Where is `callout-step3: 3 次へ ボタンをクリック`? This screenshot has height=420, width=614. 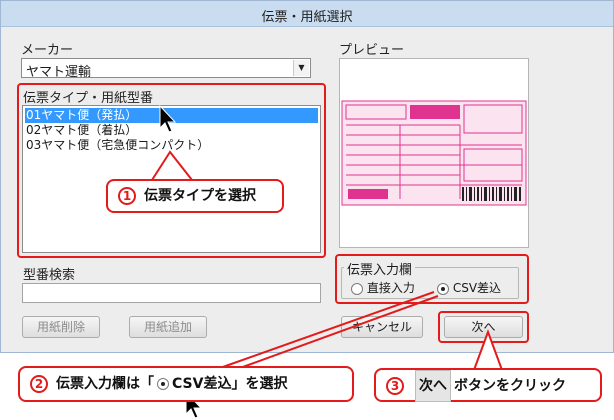 callout-step3: 3 次へ ボタンをクリック is located at coordinates (488, 385).